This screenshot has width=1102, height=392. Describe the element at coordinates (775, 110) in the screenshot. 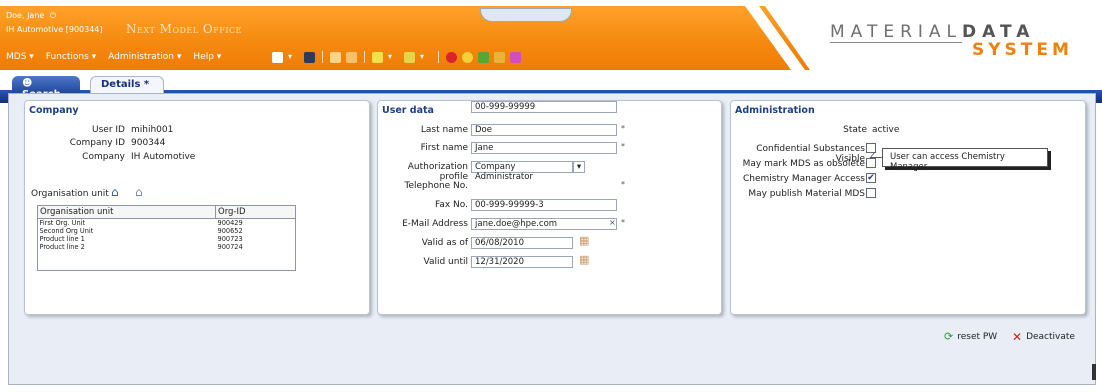

I see `administration-title: Administration` at that location.